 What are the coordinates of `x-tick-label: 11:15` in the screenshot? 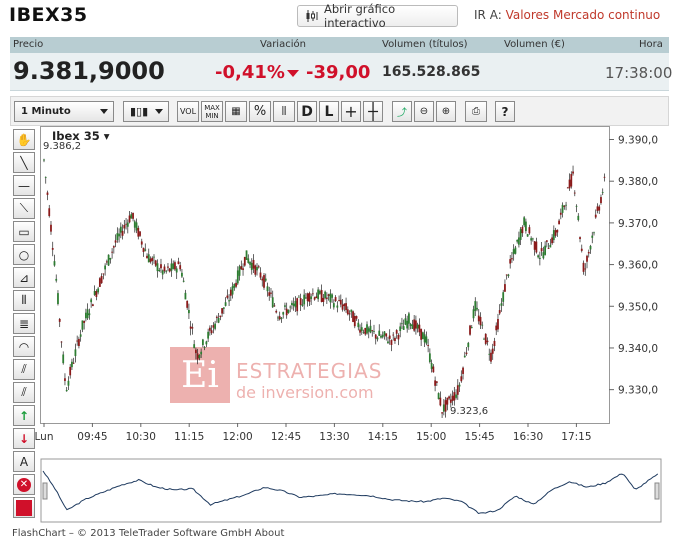 It's located at (189, 437).